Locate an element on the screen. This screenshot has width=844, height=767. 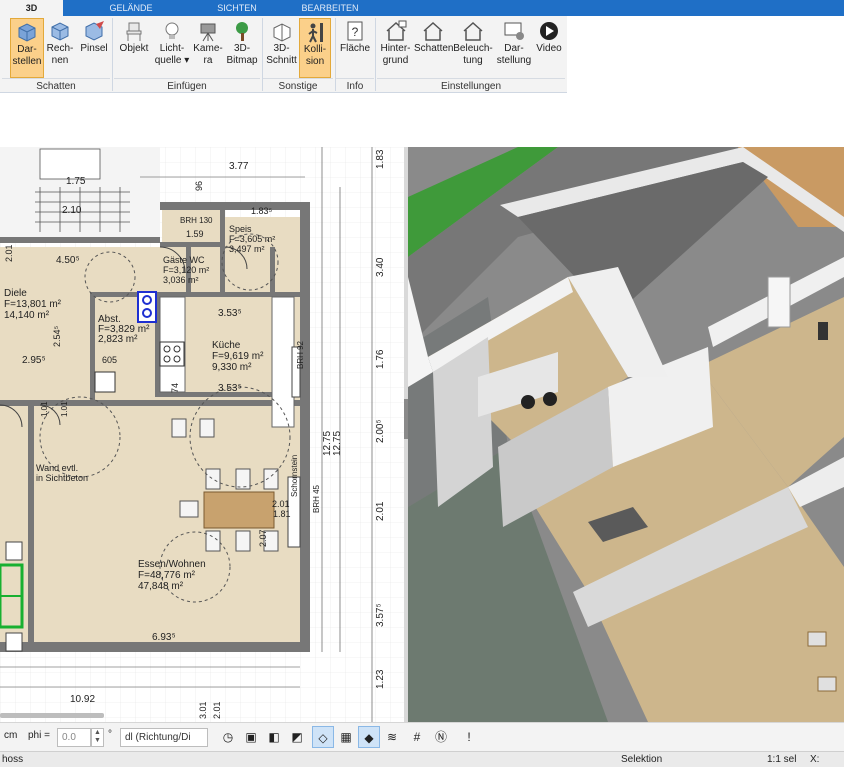
north-icon: Ⓝ is located at coordinates (441, 737).